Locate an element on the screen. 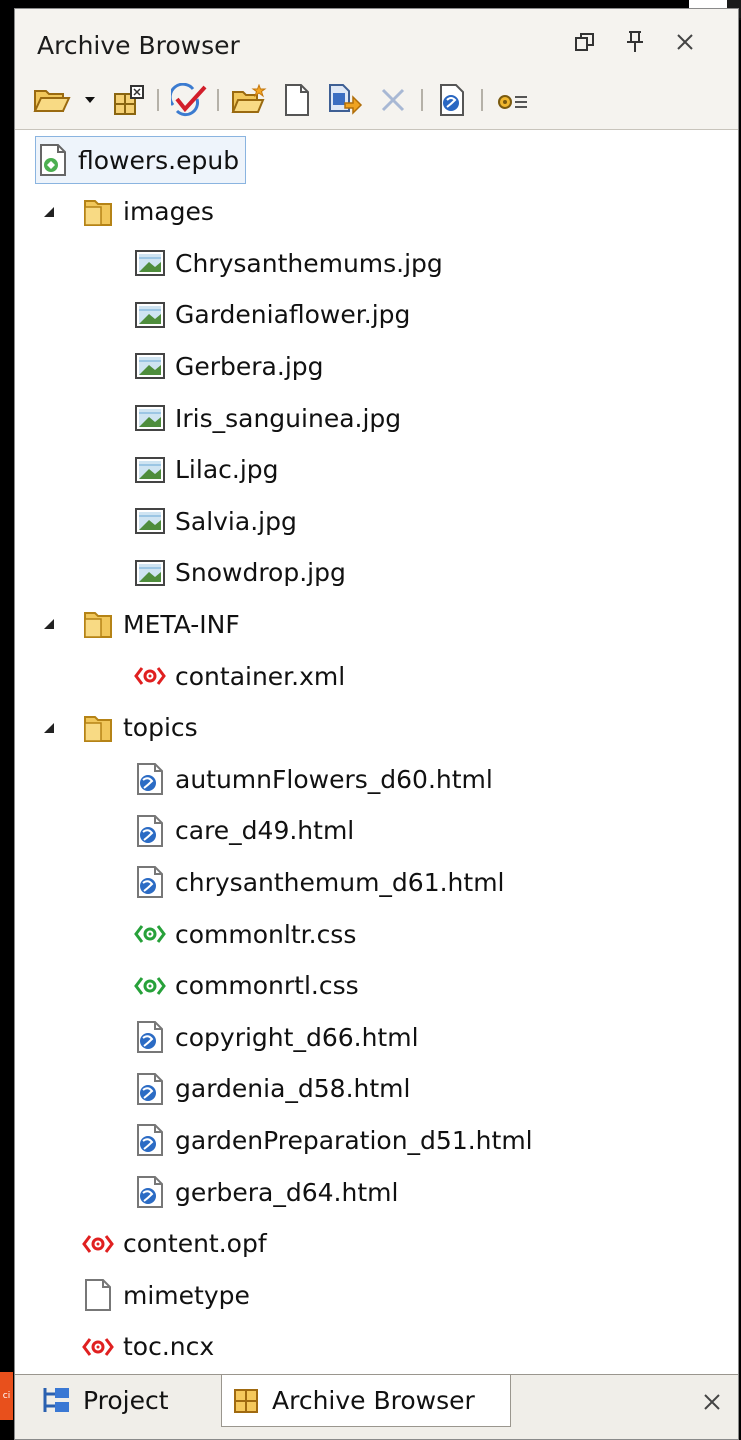 The height and width of the screenshot is (1440, 741). tree-item-label: Iris_sanguinea.jpg is located at coordinates (288, 418).